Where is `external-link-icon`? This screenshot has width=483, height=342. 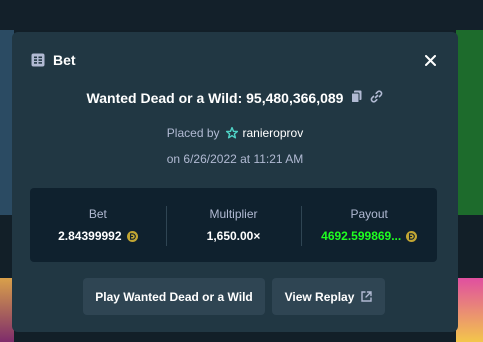
external-link-icon is located at coordinates (367, 296).